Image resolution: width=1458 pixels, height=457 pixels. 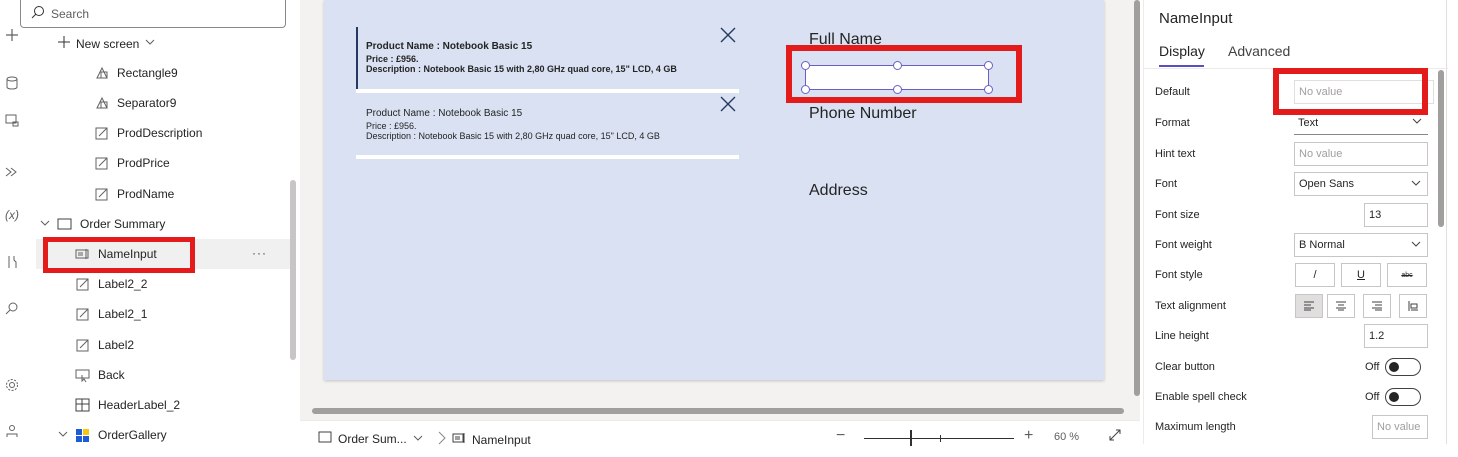 I want to click on tab-display: Display, so click(x=1182, y=51).